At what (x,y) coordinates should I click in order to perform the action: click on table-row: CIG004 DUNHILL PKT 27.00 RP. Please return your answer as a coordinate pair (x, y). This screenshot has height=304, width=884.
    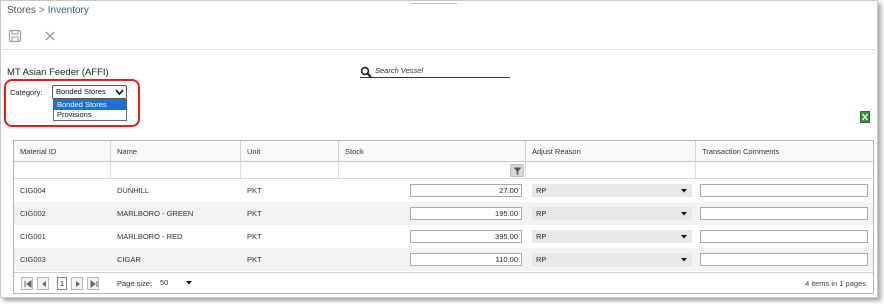
    Looking at the image, I should click on (443, 190).